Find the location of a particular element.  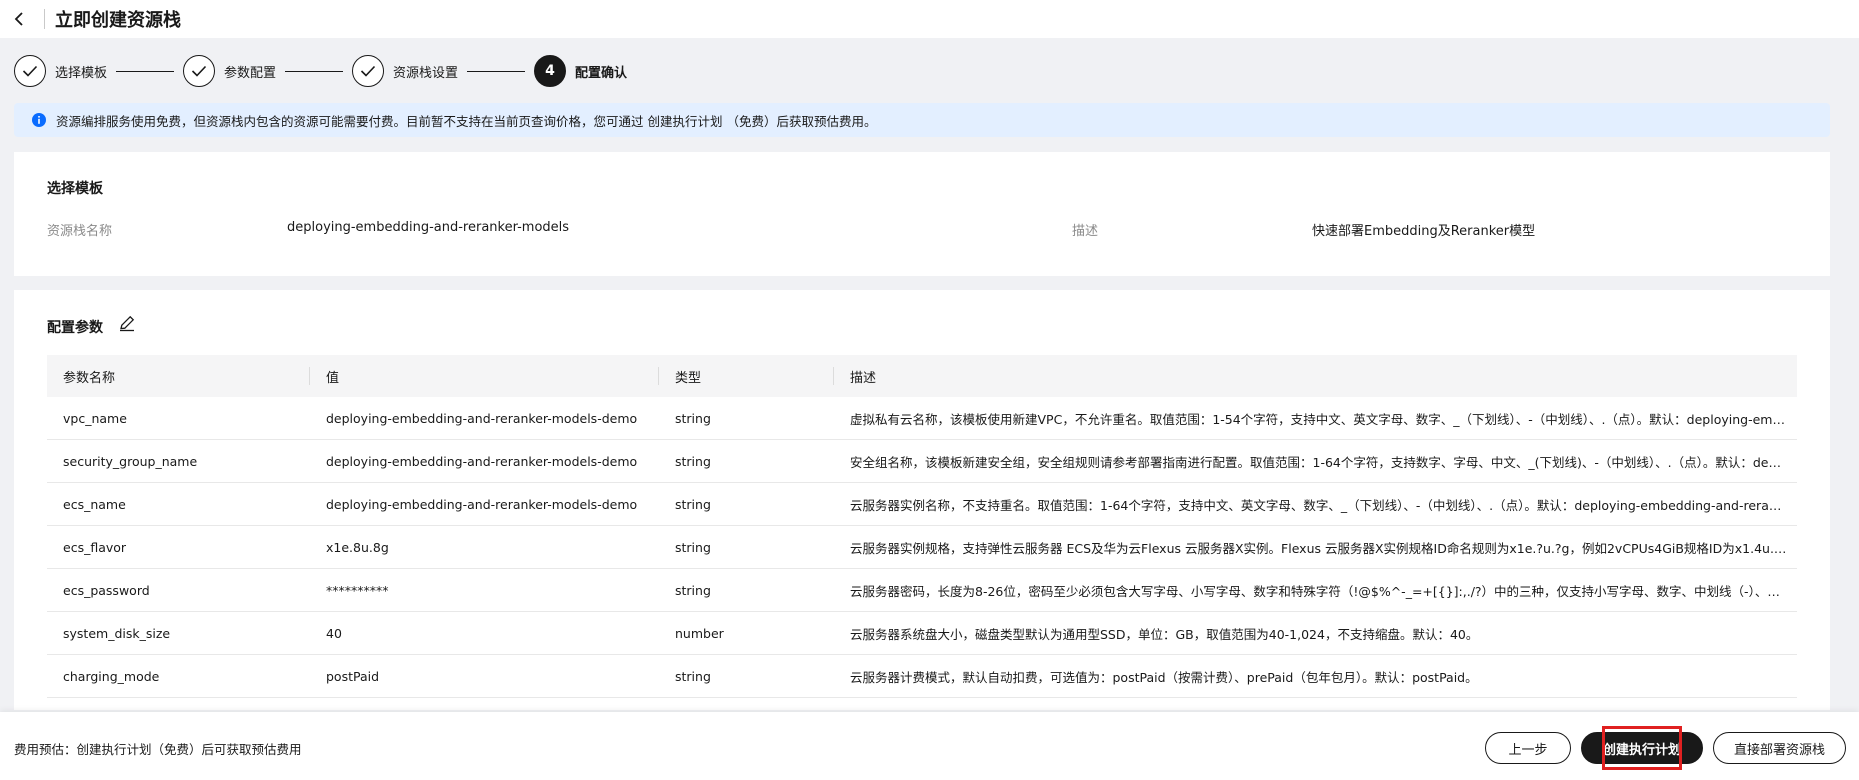

back-button is located at coordinates (19, 19).